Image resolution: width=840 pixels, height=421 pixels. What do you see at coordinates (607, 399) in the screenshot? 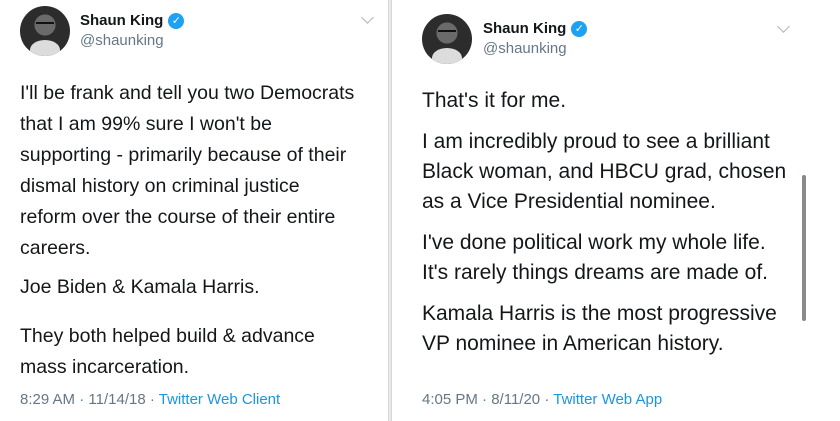
I see `tweet-source-link: Twitter Web App` at bounding box center [607, 399].